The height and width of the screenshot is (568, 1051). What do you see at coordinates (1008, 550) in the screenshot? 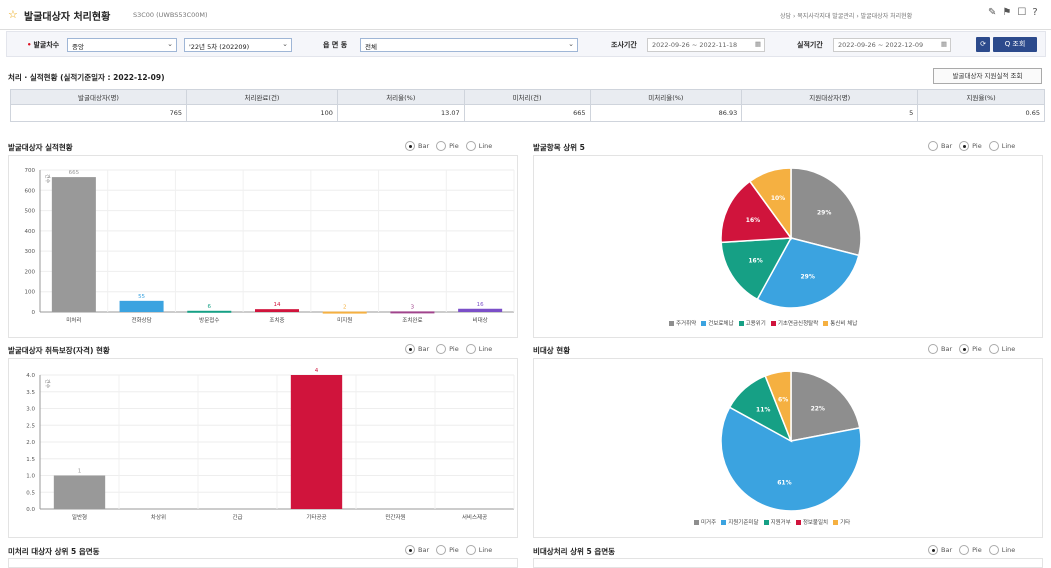
I see `radio-label: Line` at bounding box center [1008, 550].